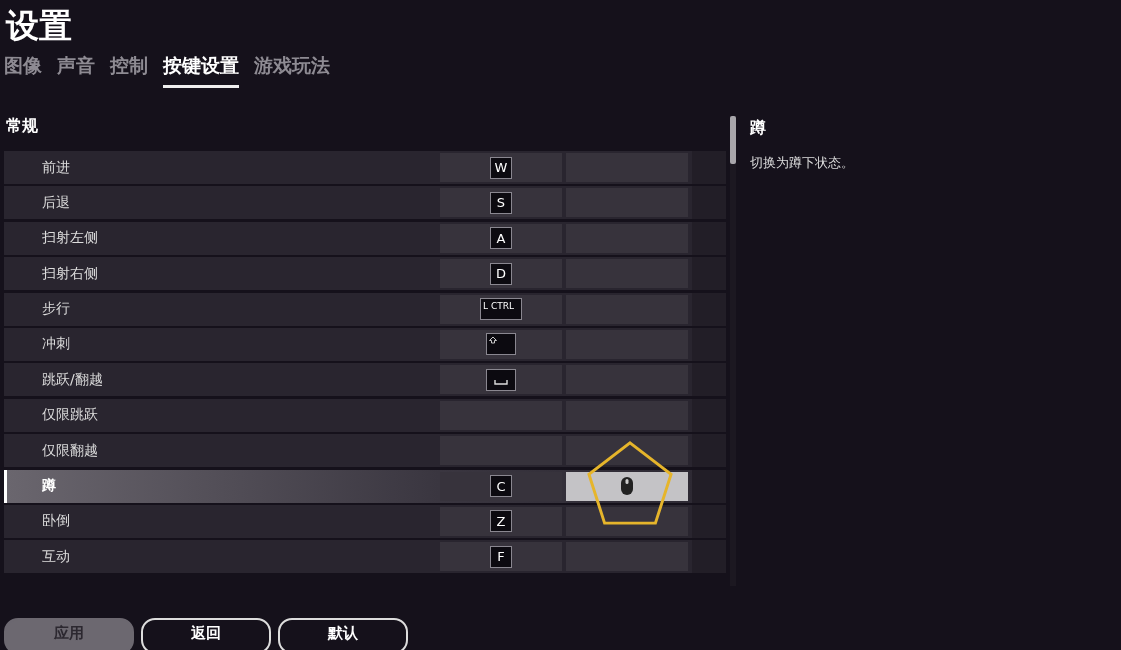 This screenshot has width=1121, height=650. I want to click on detail-title: 蹲, so click(758, 128).